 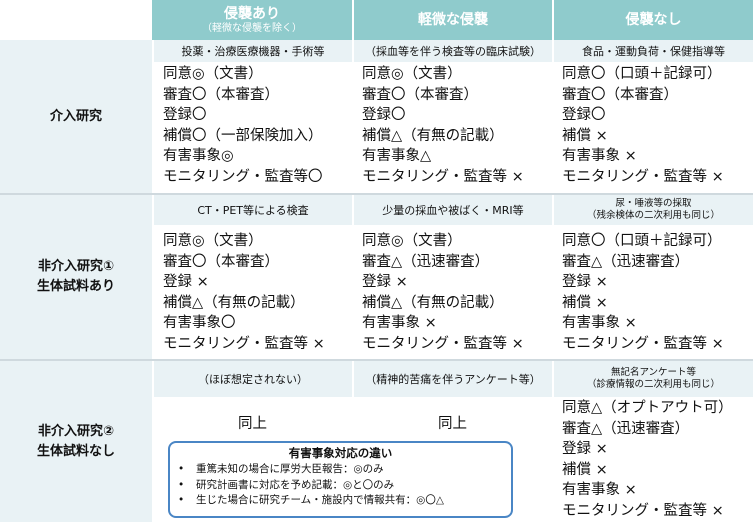 I want to click on header-minor-invasive-title: 軽微な侵襲, so click(x=453, y=19).